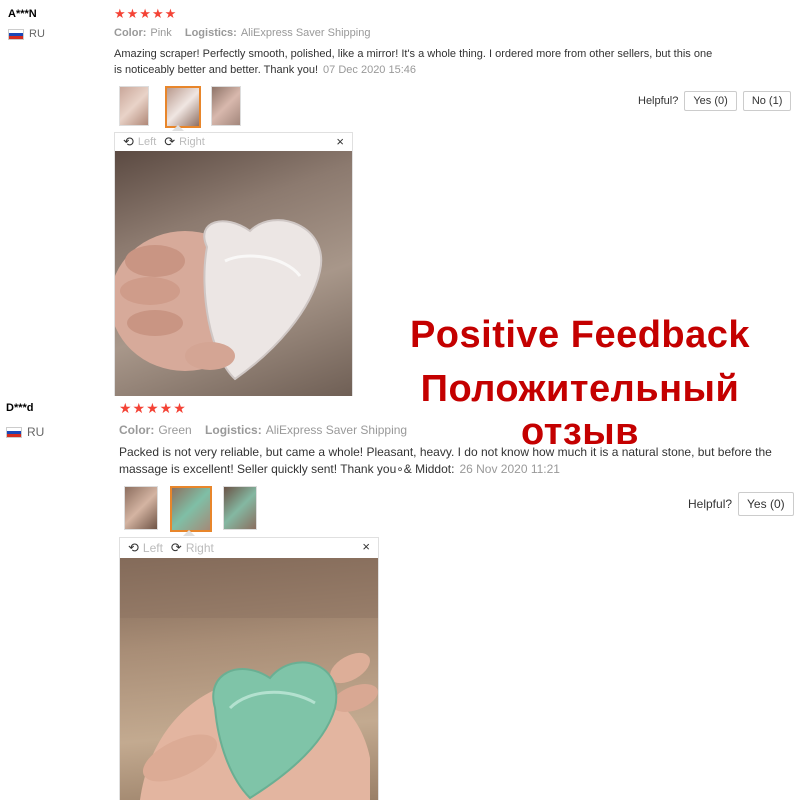 Image resolution: width=800 pixels, height=800 pixels. What do you see at coordinates (22, 14) in the screenshot?
I see `reviewer-name: A***N` at bounding box center [22, 14].